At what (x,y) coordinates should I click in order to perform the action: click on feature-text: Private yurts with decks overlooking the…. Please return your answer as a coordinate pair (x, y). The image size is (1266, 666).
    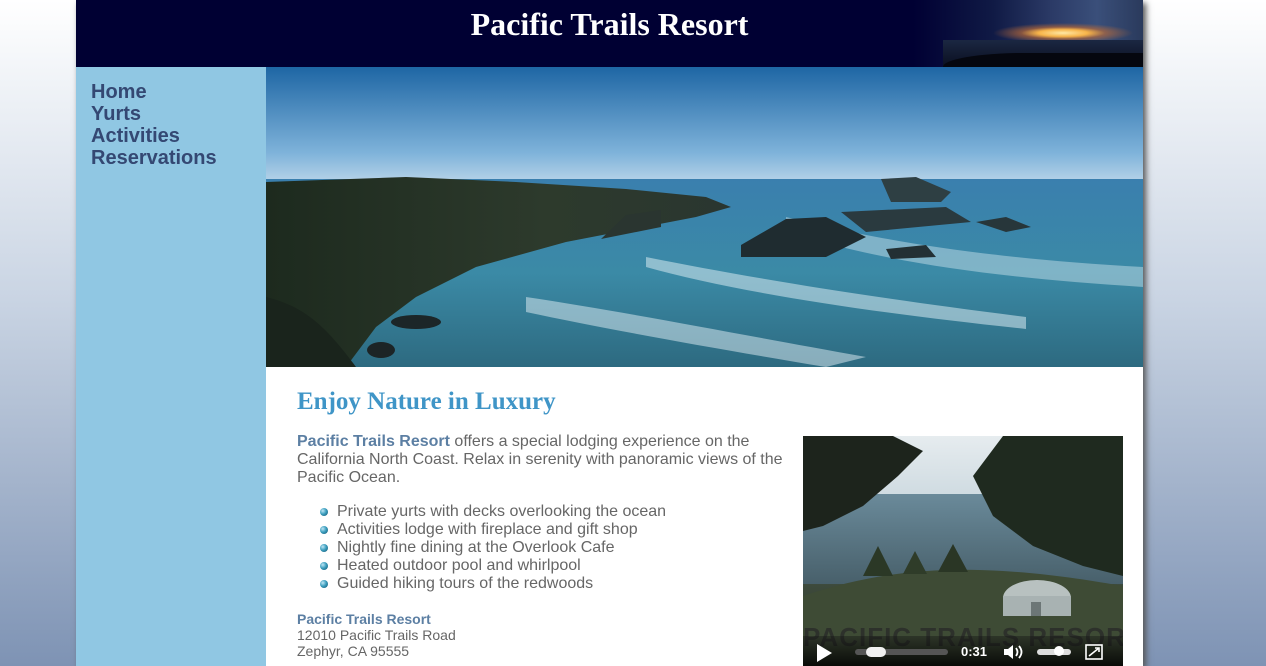
    Looking at the image, I should click on (502, 511).